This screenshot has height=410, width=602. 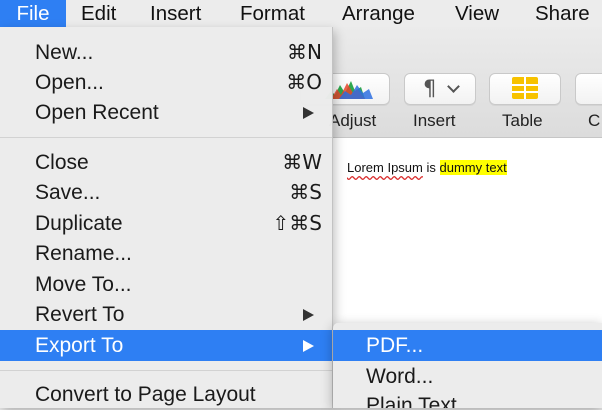 I want to click on shortcut-text: ⌘O, so click(x=304, y=82).